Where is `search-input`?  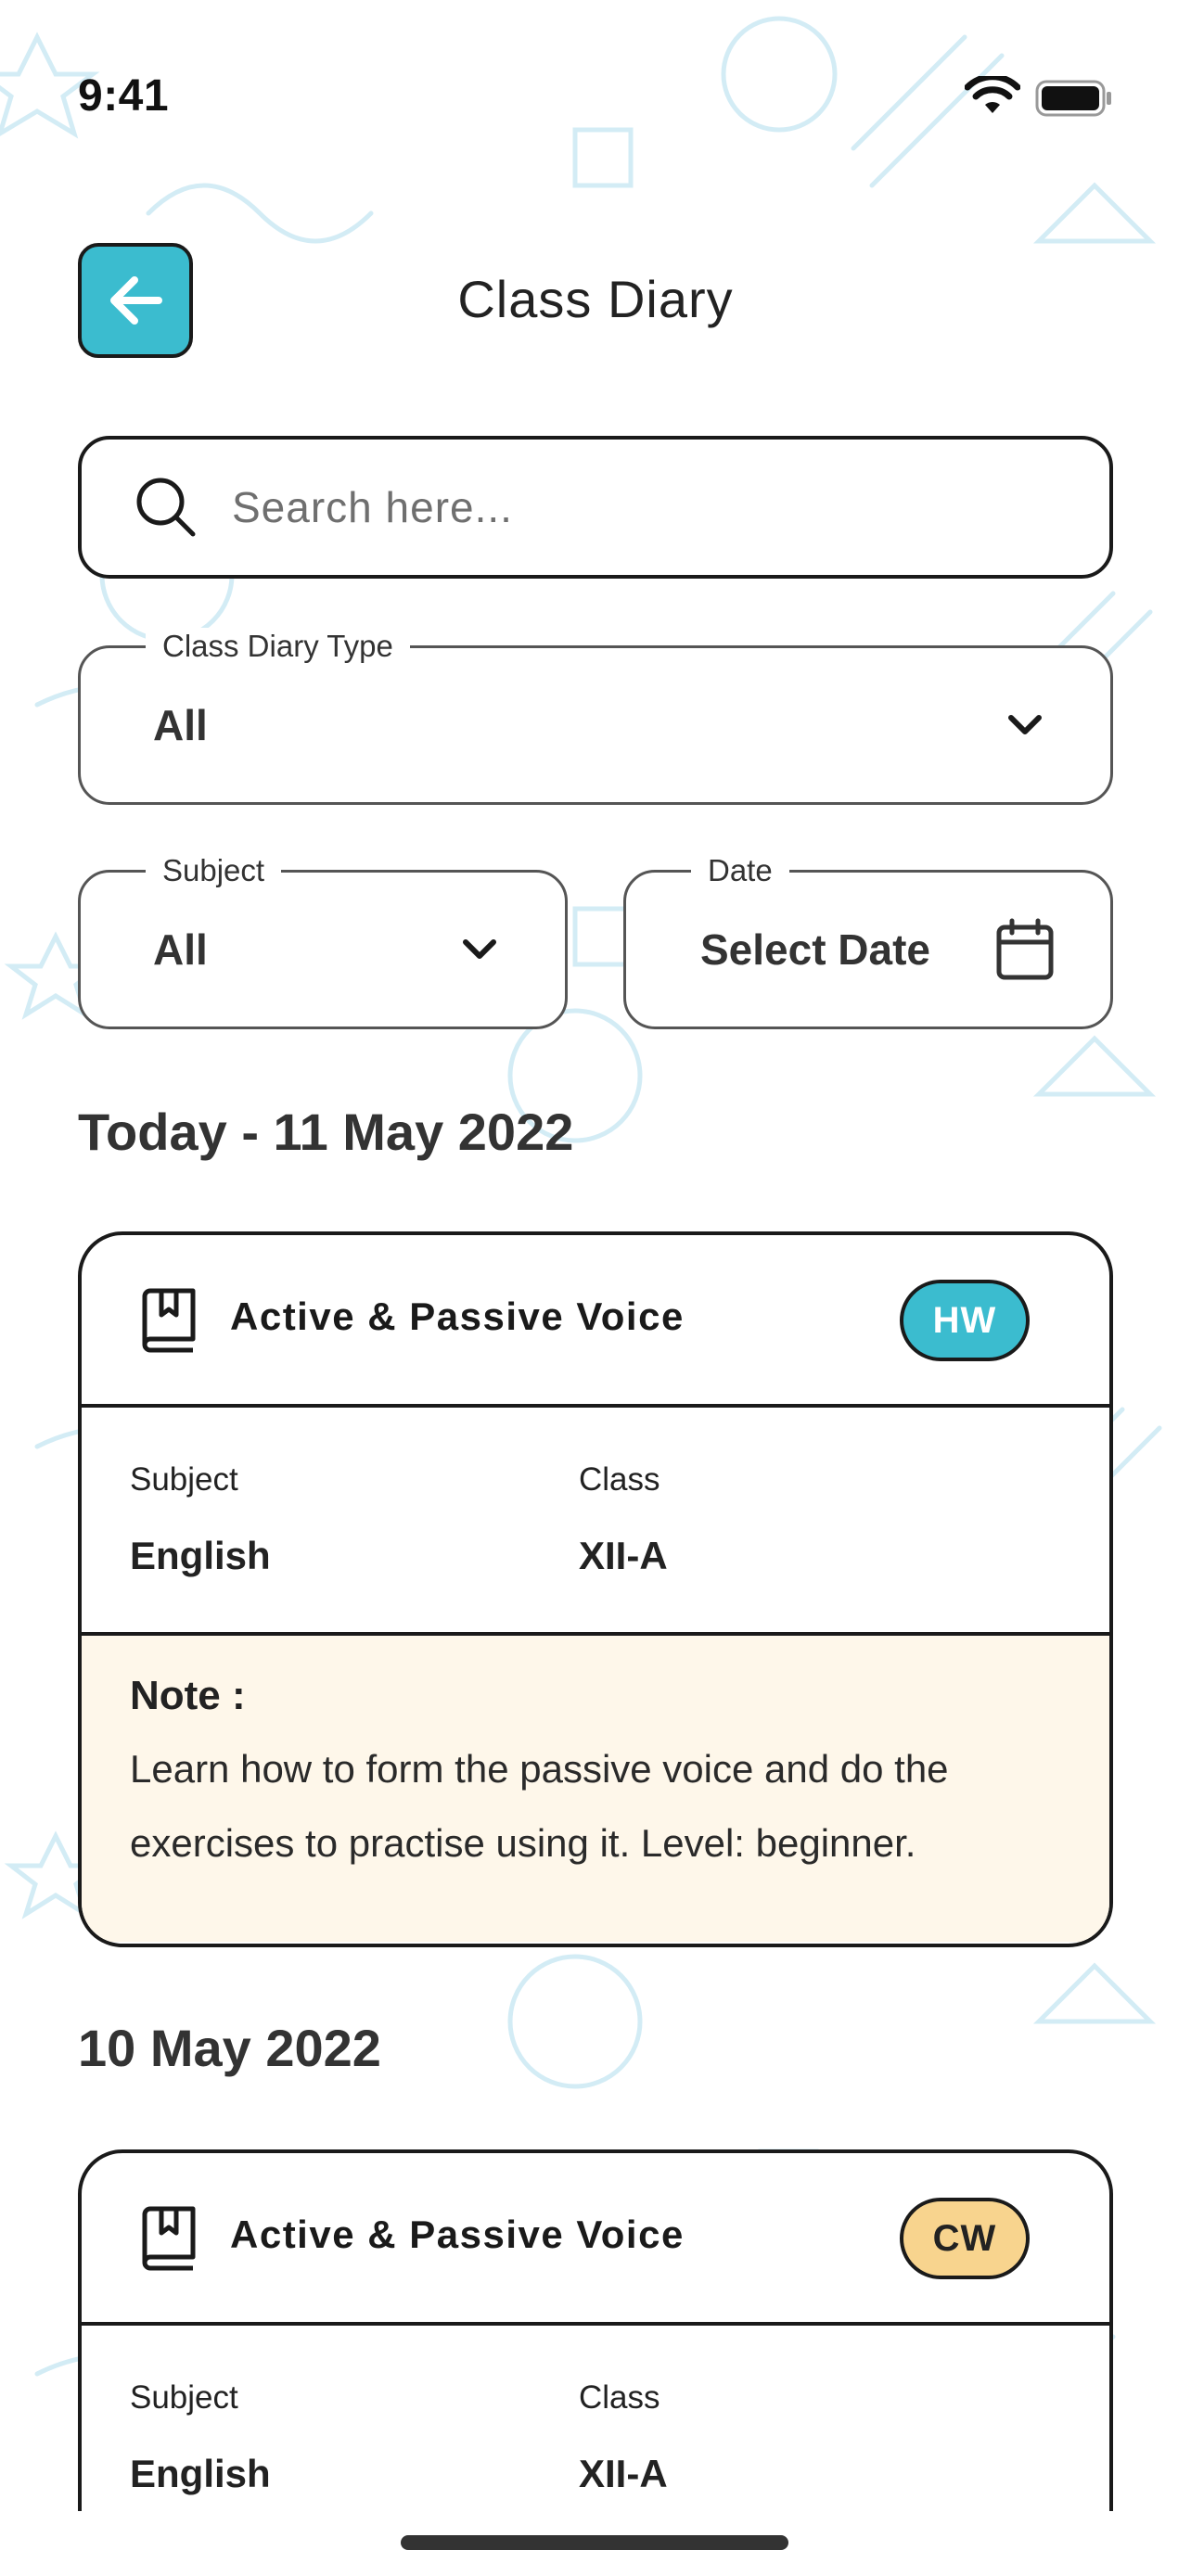 search-input is located at coordinates (649, 507).